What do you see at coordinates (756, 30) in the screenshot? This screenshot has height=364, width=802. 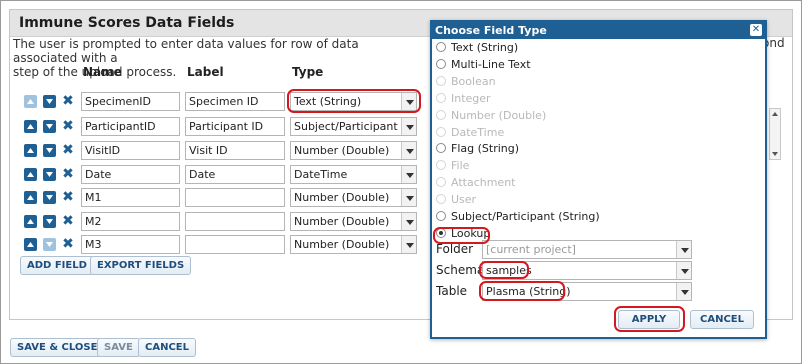 I see `close-icon: ✕` at bounding box center [756, 30].